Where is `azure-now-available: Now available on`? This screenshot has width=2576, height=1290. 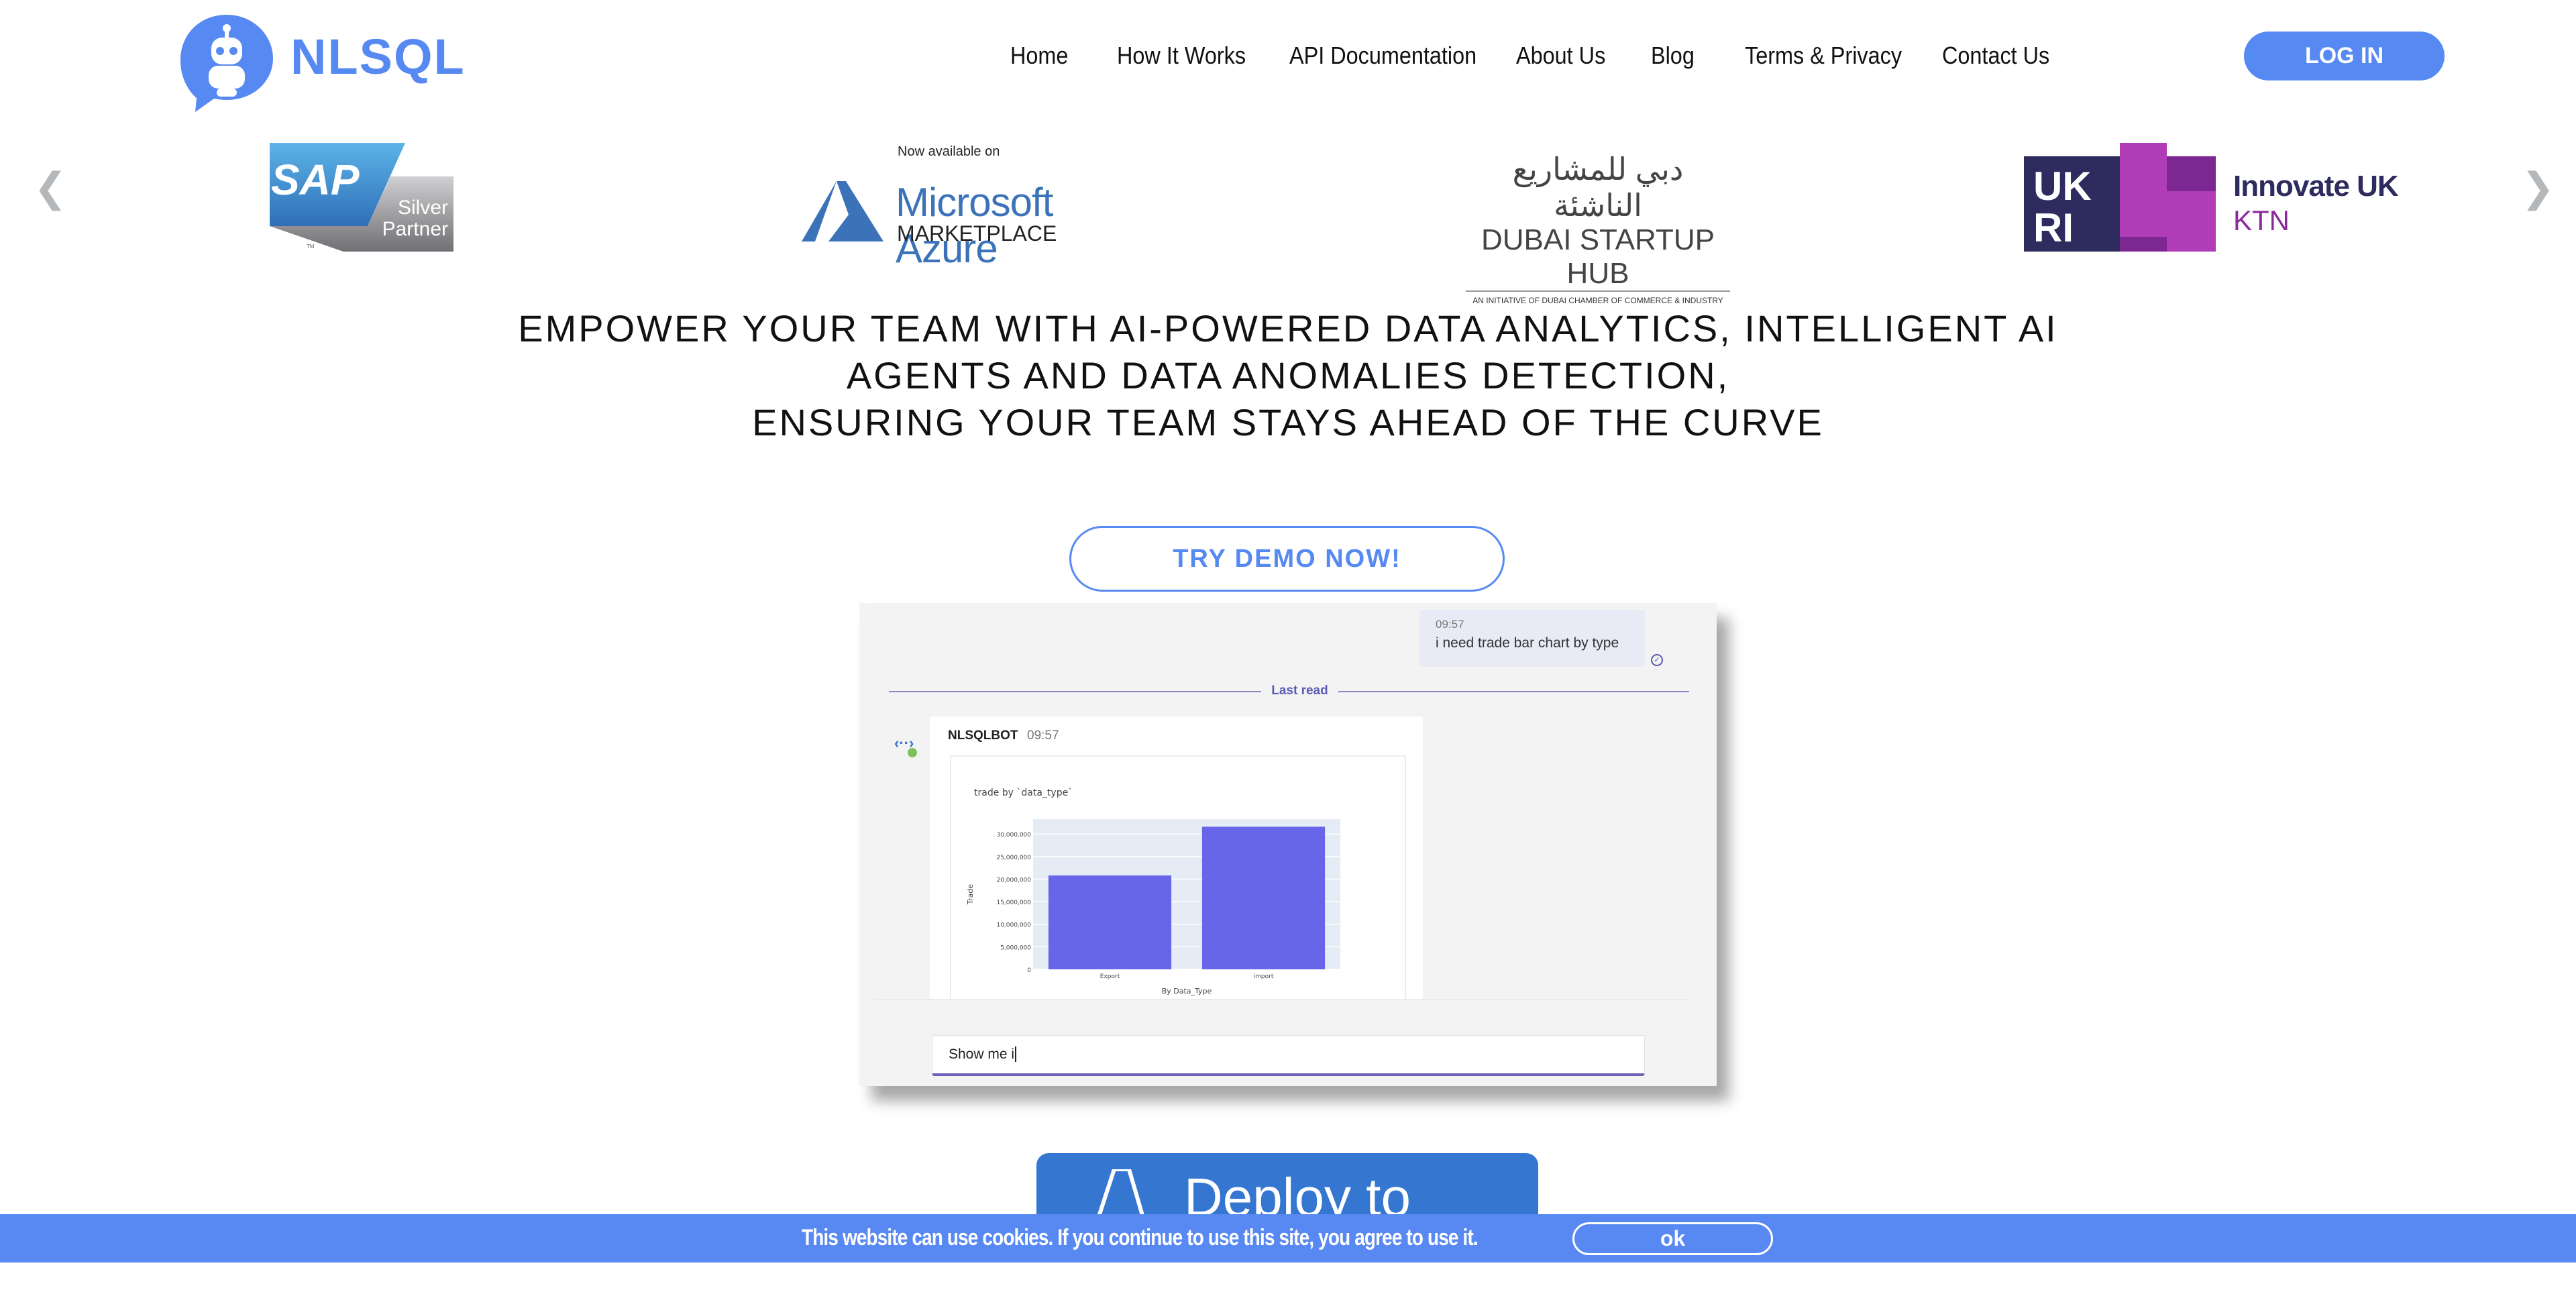 azure-now-available: Now available on is located at coordinates (949, 151).